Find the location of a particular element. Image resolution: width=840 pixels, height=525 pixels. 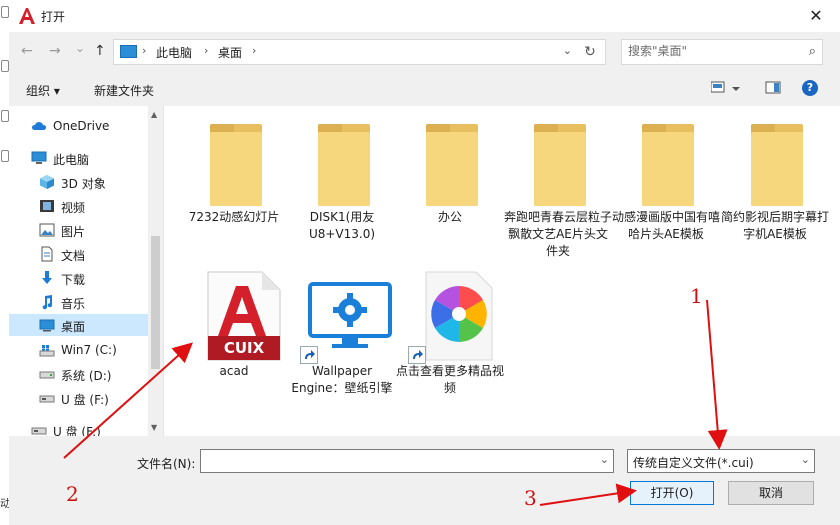

list-item: Wallpaper Engine：壁纸引擎 is located at coordinates (340, 341).